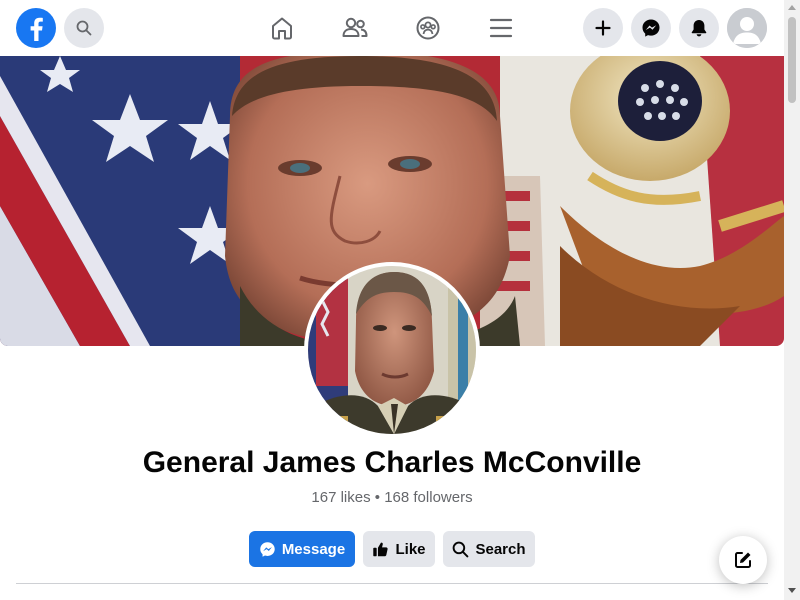 The height and width of the screenshot is (600, 800). What do you see at coordinates (392, 462) in the screenshot?
I see `page-title: General James Charles McConville` at bounding box center [392, 462].